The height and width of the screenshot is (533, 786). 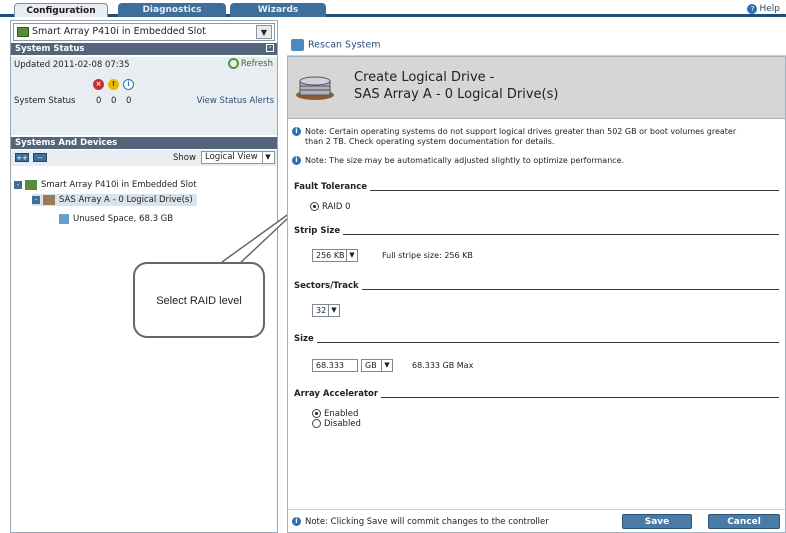 What do you see at coordinates (744, 521) in the screenshot?
I see `cancel-button: Cancel` at bounding box center [744, 521].